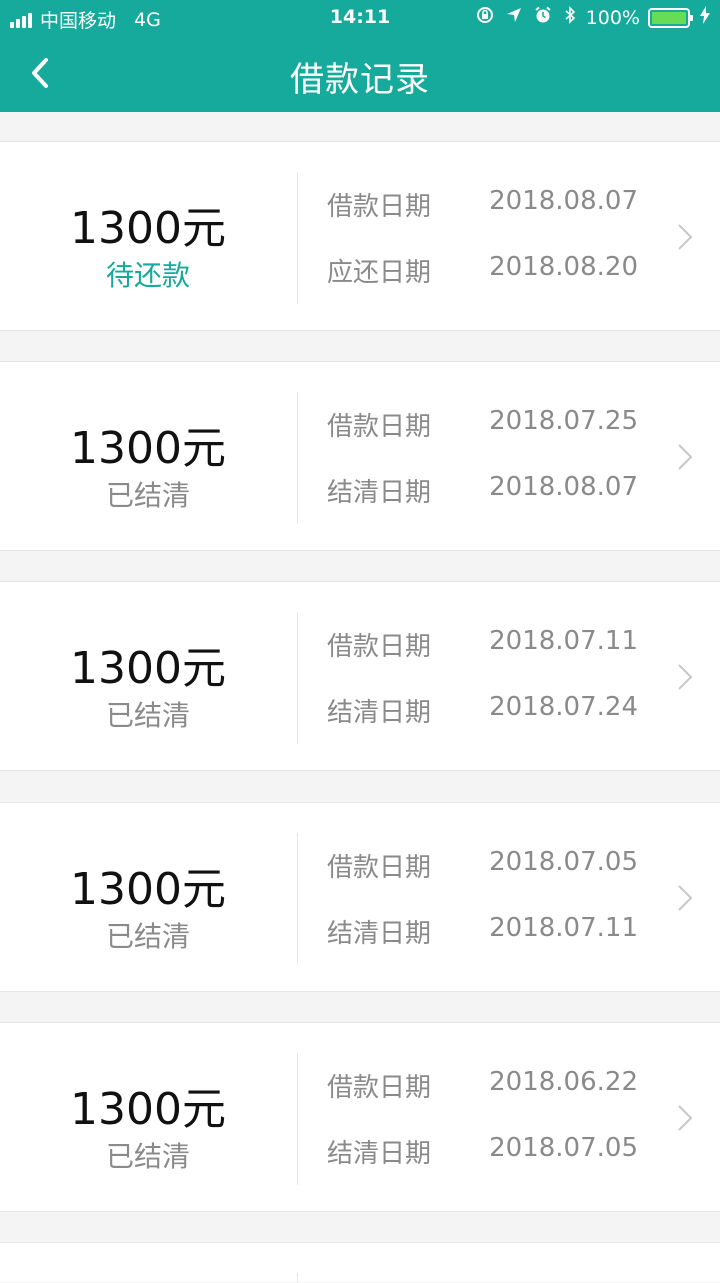 The height and width of the screenshot is (1283, 720). What do you see at coordinates (360, 1262) in the screenshot?
I see `loan-record-card-partial` at bounding box center [360, 1262].